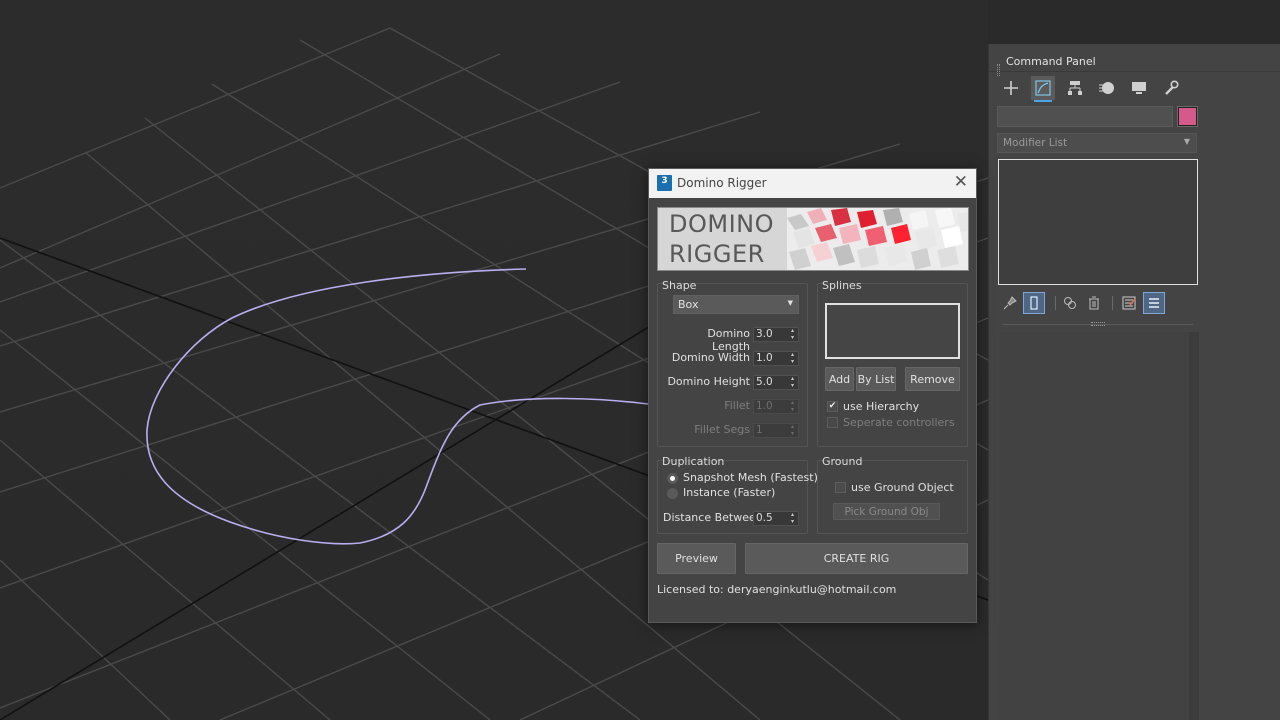 Image resolution: width=1280 pixels, height=720 pixels. I want to click on dialog-title: Domino Rigger, so click(722, 183).